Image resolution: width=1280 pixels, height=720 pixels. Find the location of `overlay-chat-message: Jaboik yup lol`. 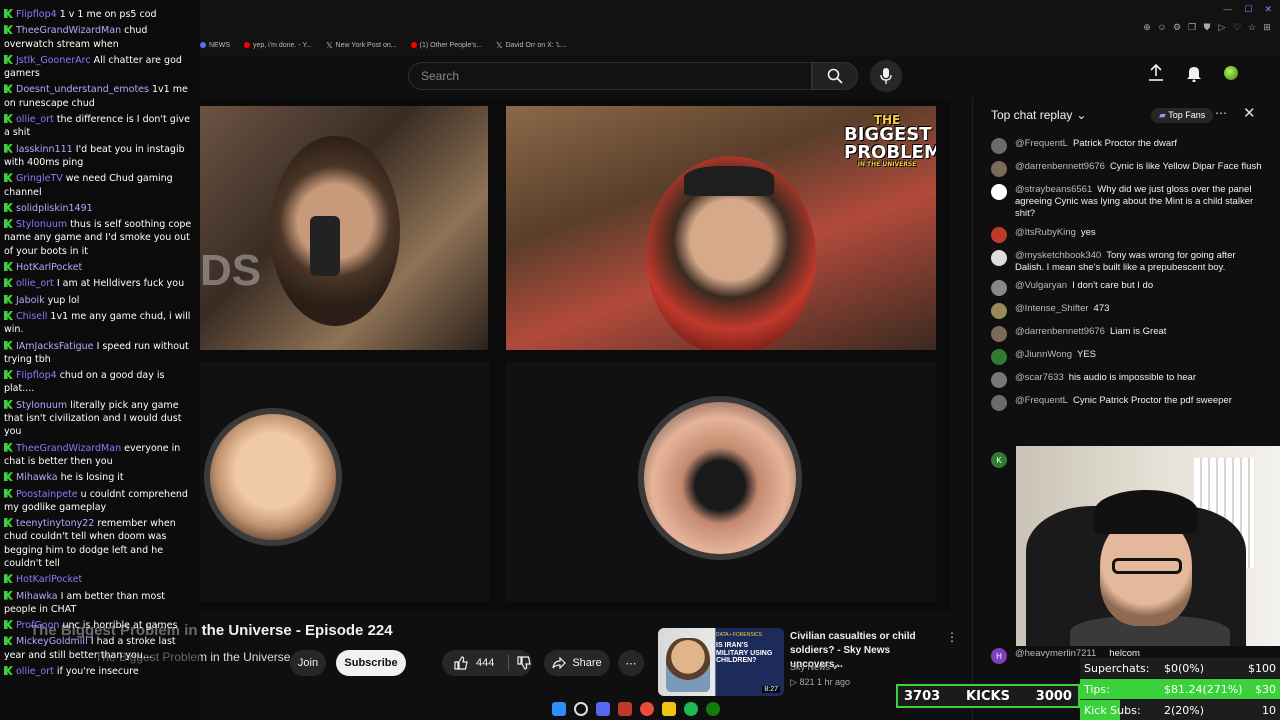

overlay-chat-message: Jaboik yup lol is located at coordinates (100, 300).